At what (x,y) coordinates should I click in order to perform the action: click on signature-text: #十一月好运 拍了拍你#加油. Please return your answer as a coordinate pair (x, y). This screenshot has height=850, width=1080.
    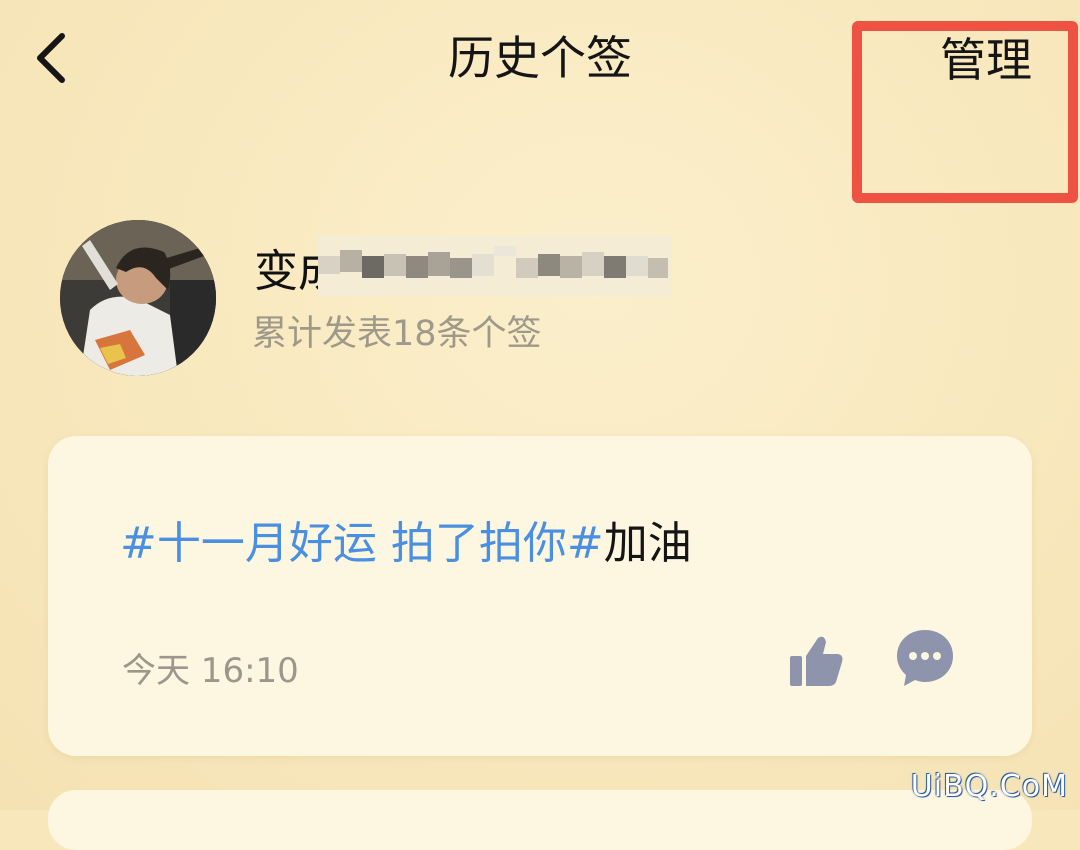
    Looking at the image, I should click on (406, 544).